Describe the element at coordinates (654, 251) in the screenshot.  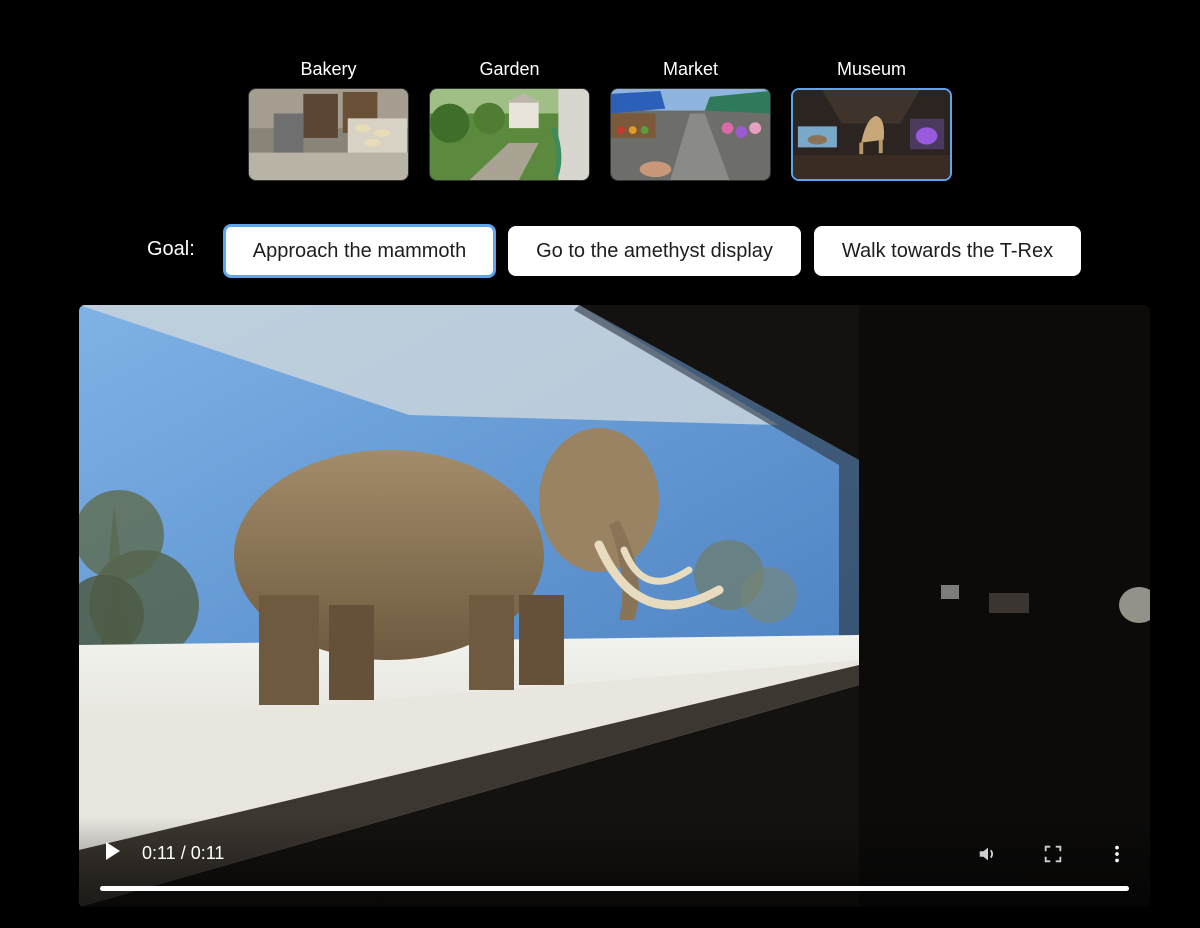
I see `goal-amethyst-display-button: Go to the amethyst display` at that location.